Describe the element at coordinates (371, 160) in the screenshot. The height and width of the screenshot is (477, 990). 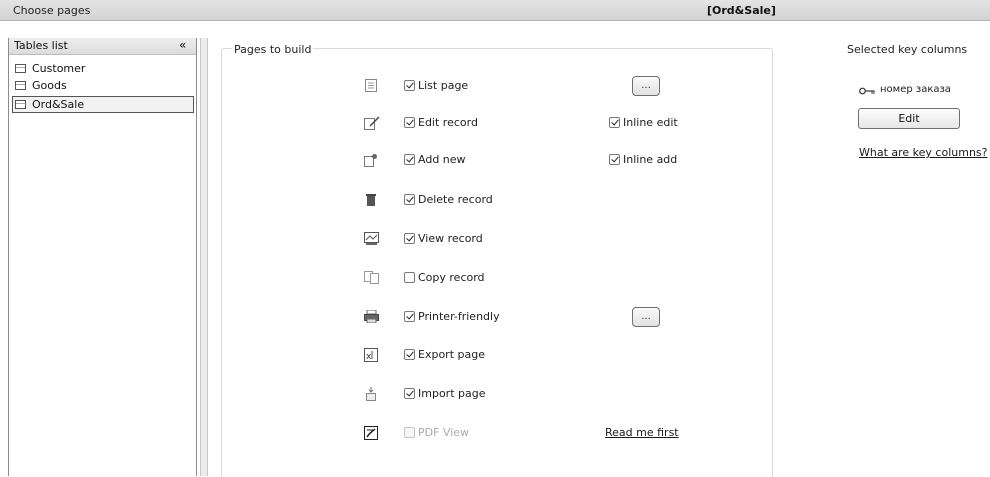
I see `add-new-icon` at that location.